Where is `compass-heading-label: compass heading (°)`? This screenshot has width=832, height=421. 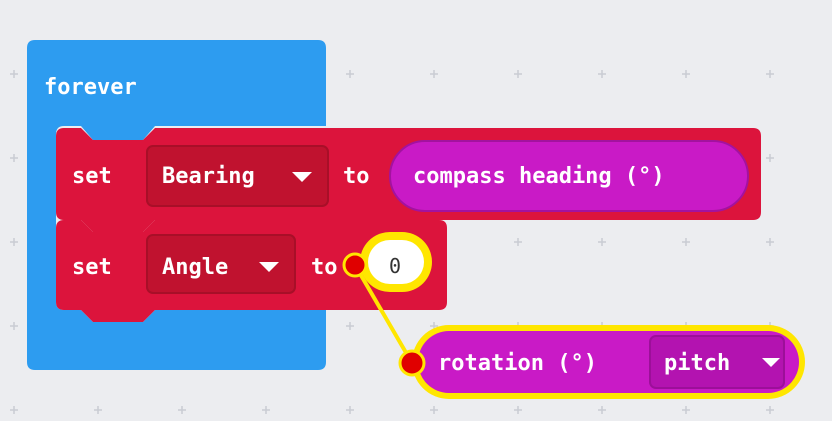
compass-heading-label: compass heading (°) is located at coordinates (539, 176).